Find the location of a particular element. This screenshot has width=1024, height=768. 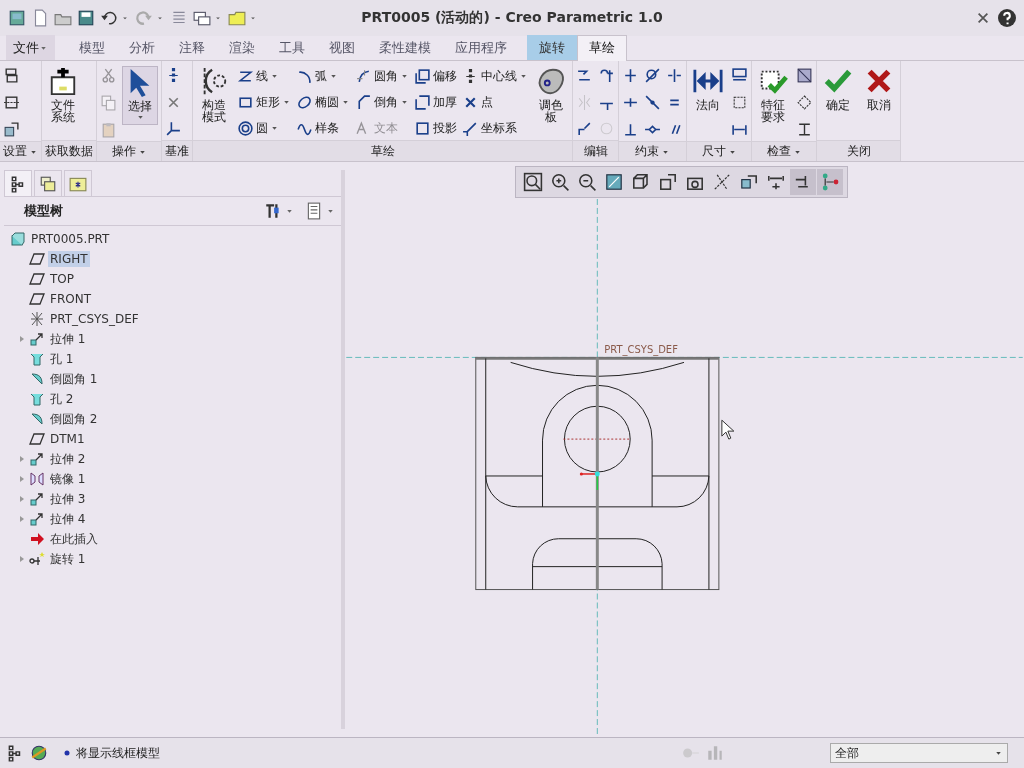

ribbon-button: 样条 is located at coordinates (323, 128).